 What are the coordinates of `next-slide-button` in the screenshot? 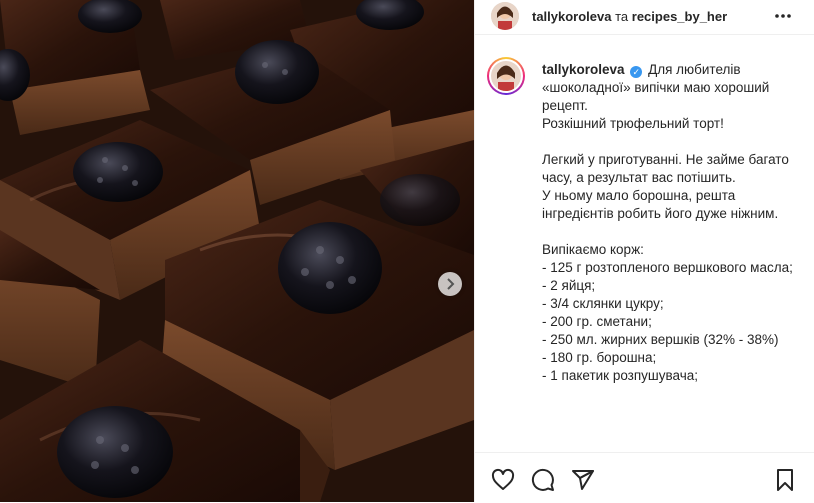 It's located at (450, 284).